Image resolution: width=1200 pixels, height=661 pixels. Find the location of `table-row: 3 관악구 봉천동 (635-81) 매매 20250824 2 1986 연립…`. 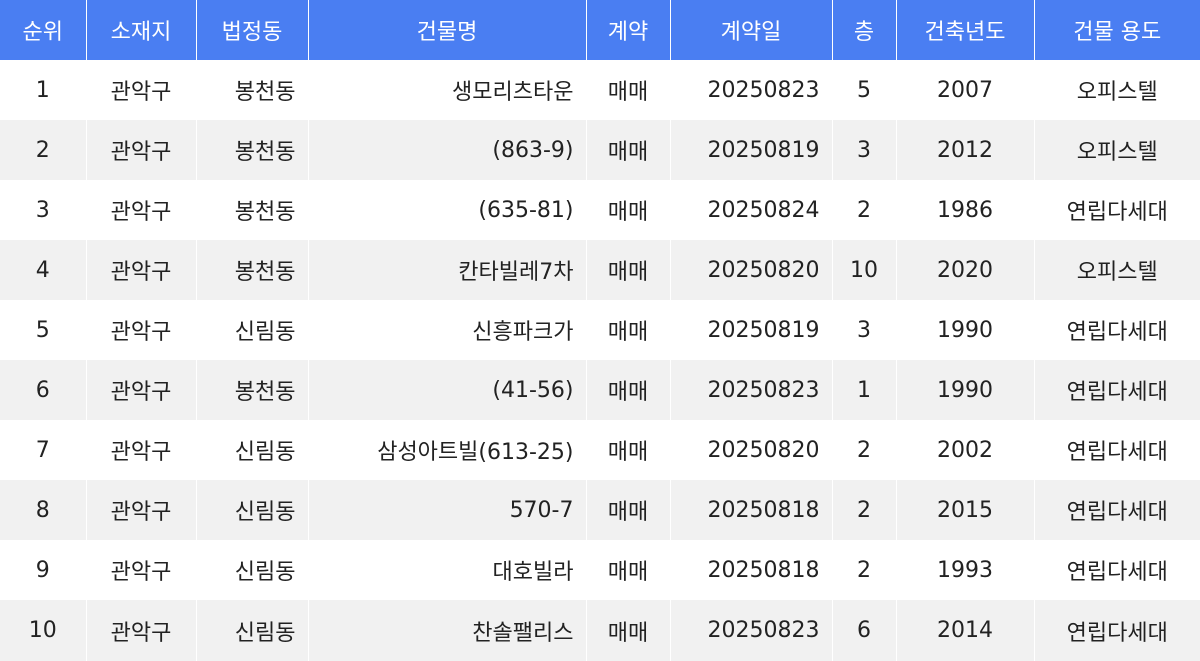

table-row: 3 관악구 봉천동 (635-81) 매매 20250824 2 1986 연립… is located at coordinates (600, 210).